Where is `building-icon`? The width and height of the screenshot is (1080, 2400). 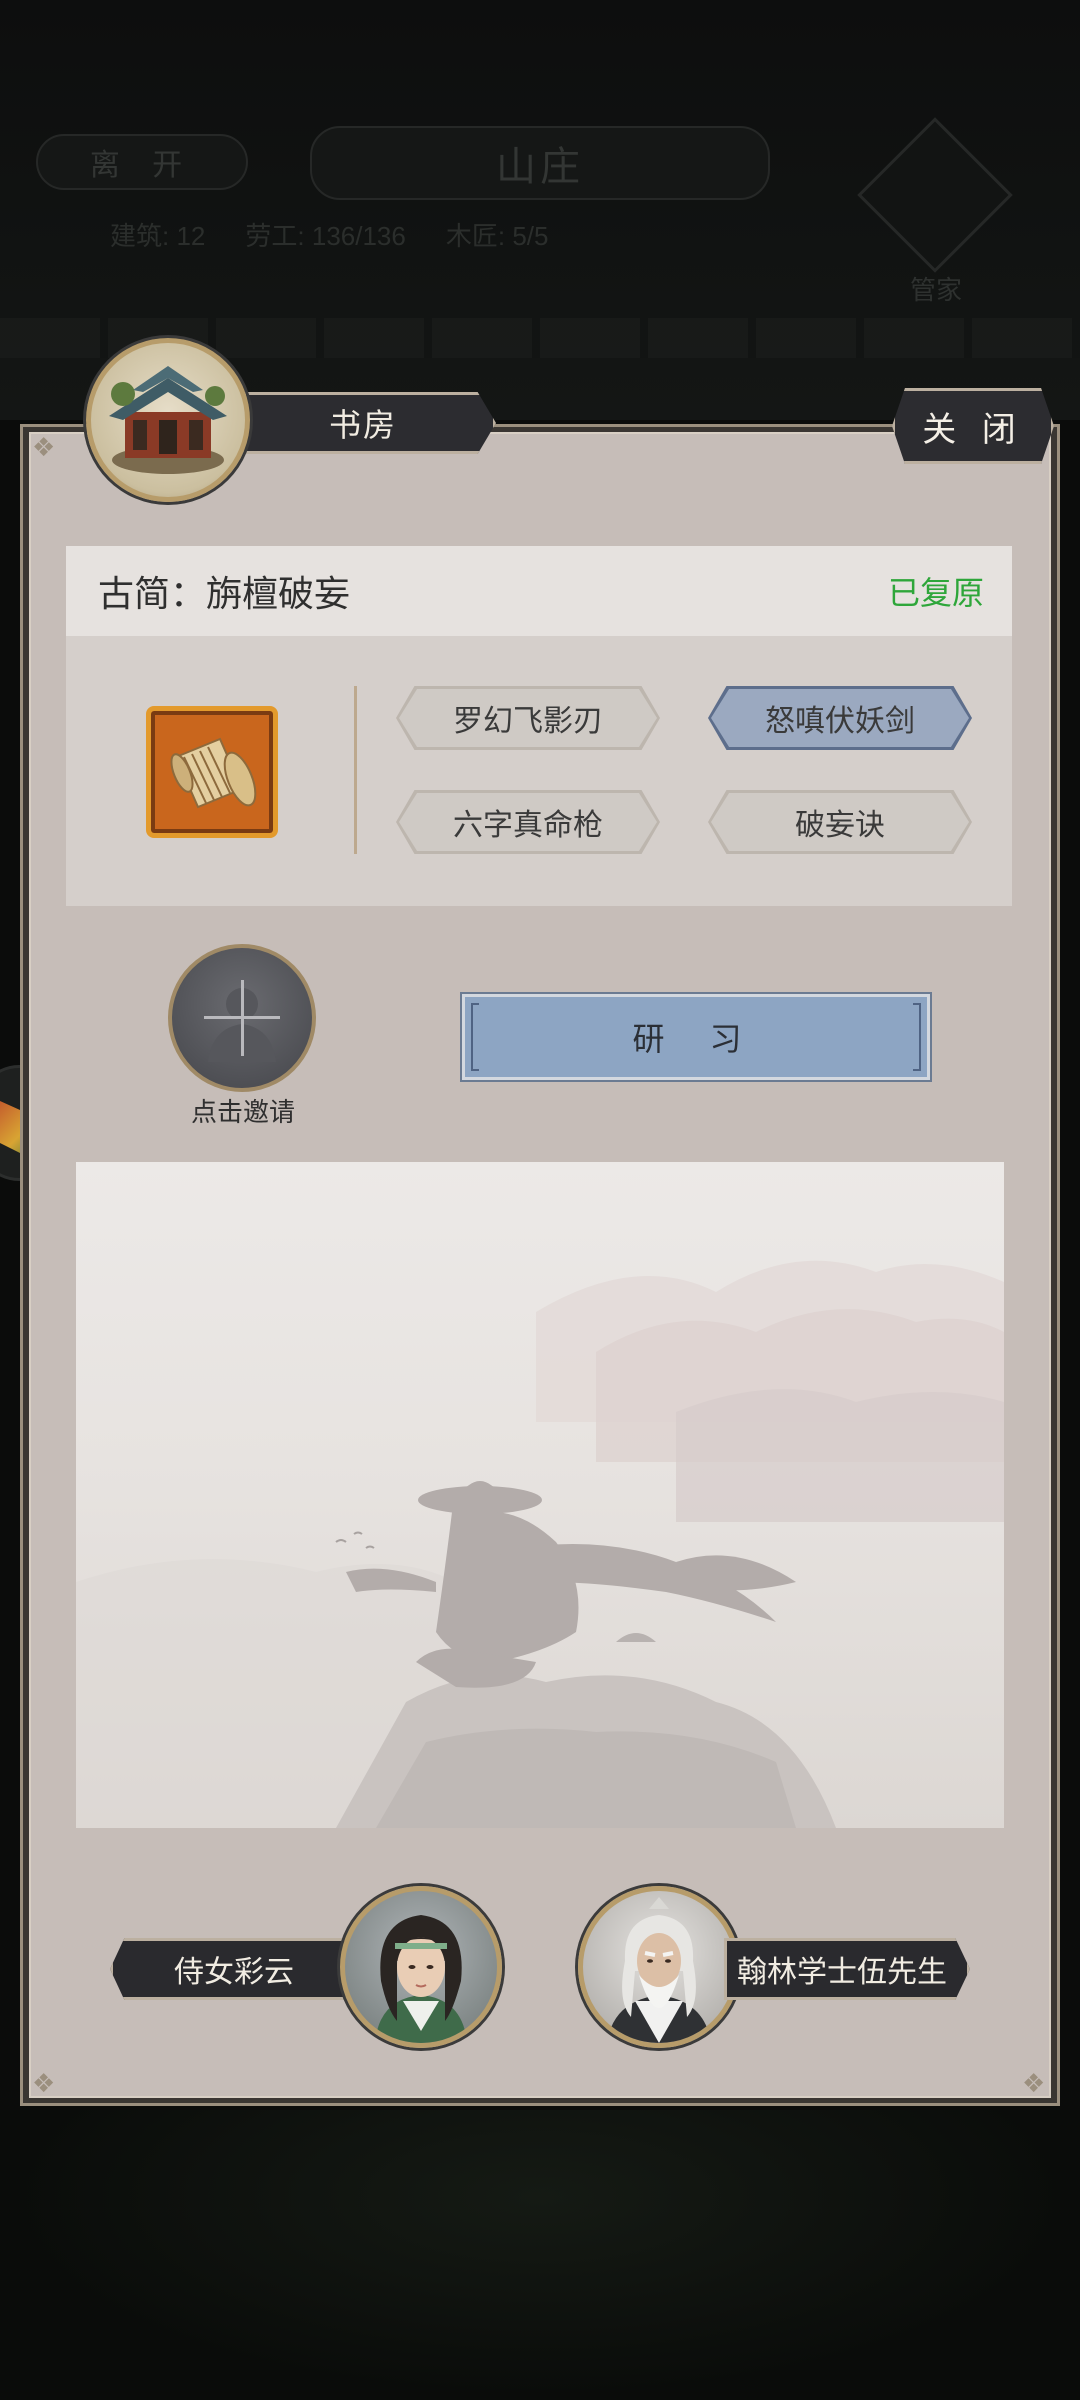
building-icon is located at coordinates (168, 420).